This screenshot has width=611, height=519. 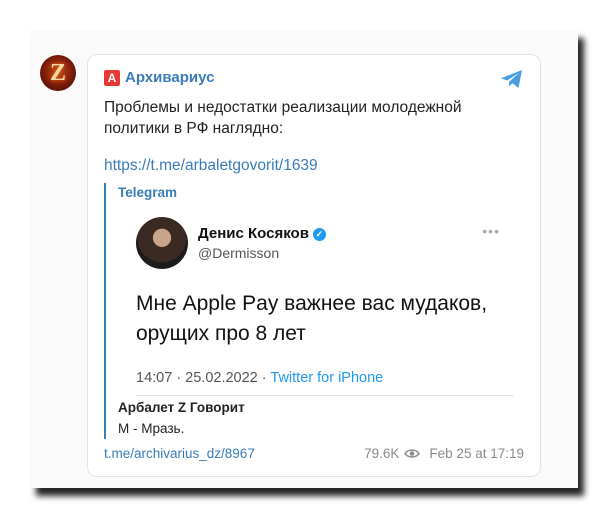 I want to click on view-count: 79.6K, so click(x=382, y=453).